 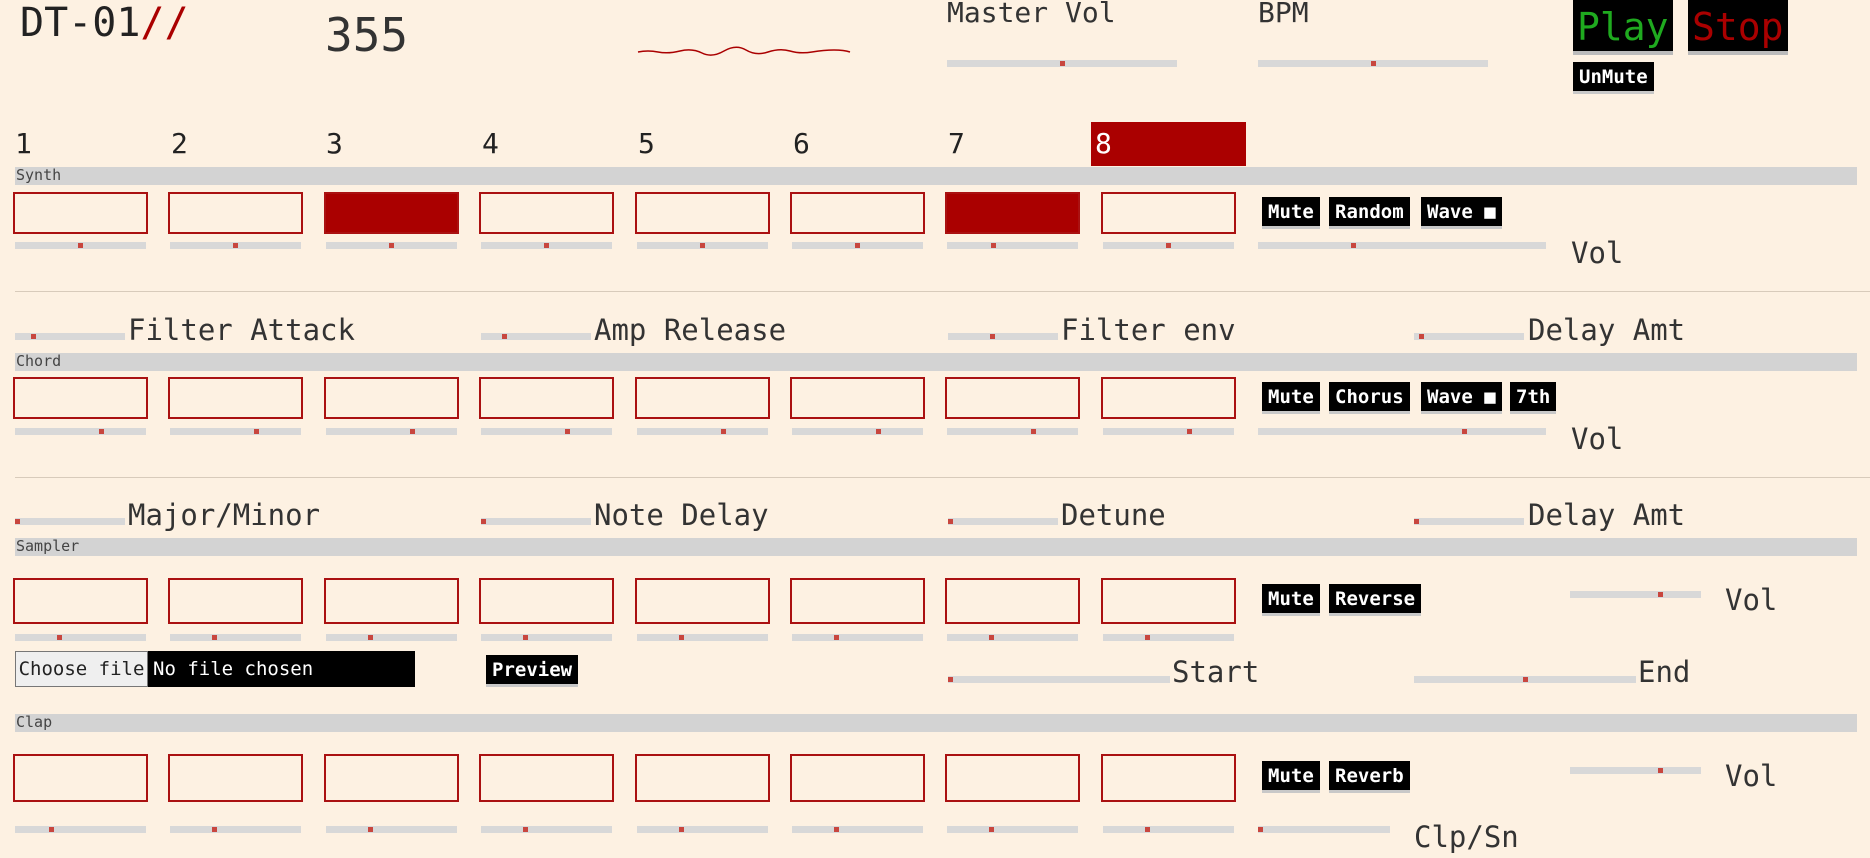 What do you see at coordinates (1461, 398) in the screenshot?
I see `chord-wave-button: Wave ■` at bounding box center [1461, 398].